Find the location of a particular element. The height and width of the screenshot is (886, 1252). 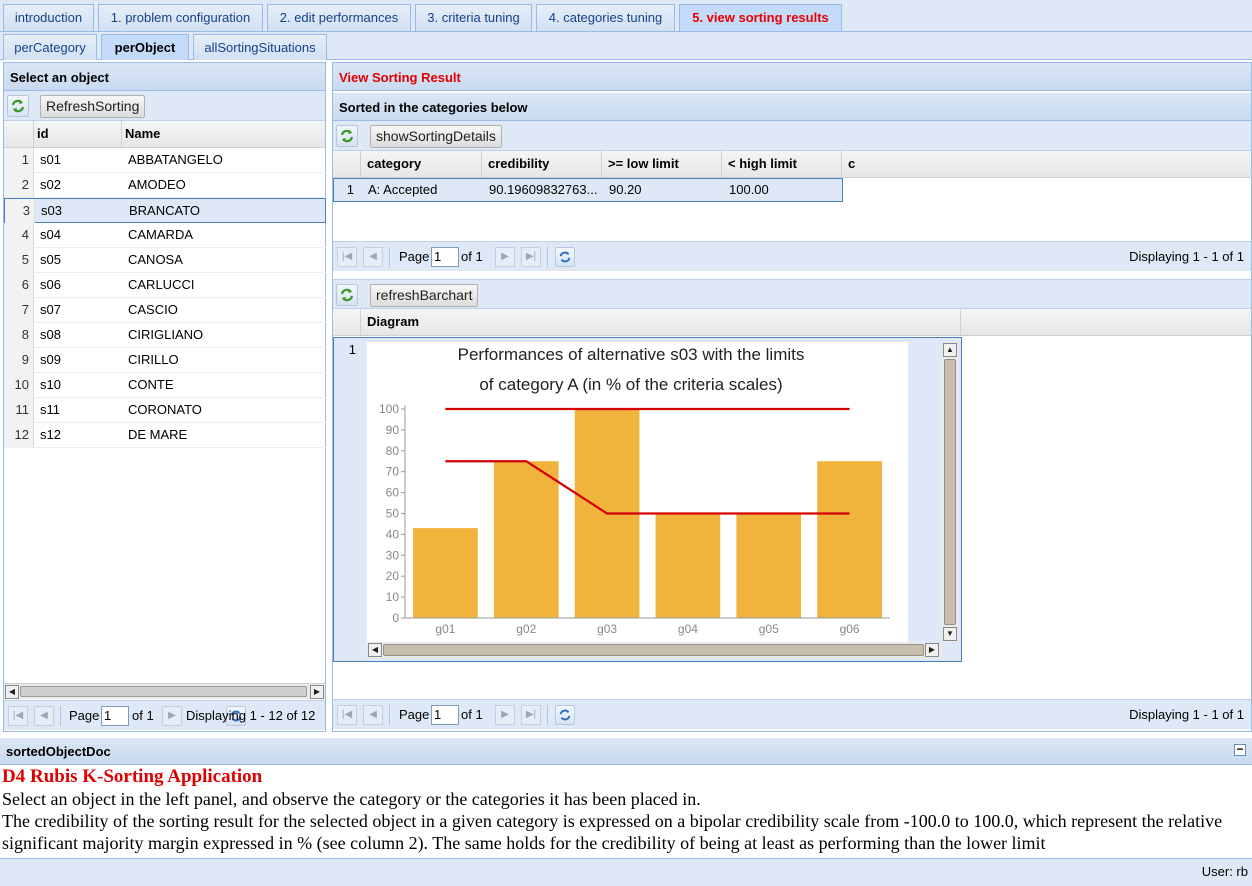

y-tick-label: 60 is located at coordinates (393, 493).